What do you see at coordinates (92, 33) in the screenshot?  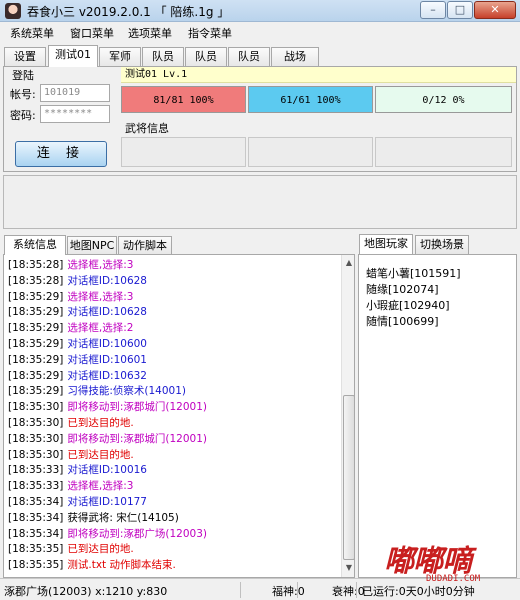 I see `menu-window: 窗口菜单` at bounding box center [92, 33].